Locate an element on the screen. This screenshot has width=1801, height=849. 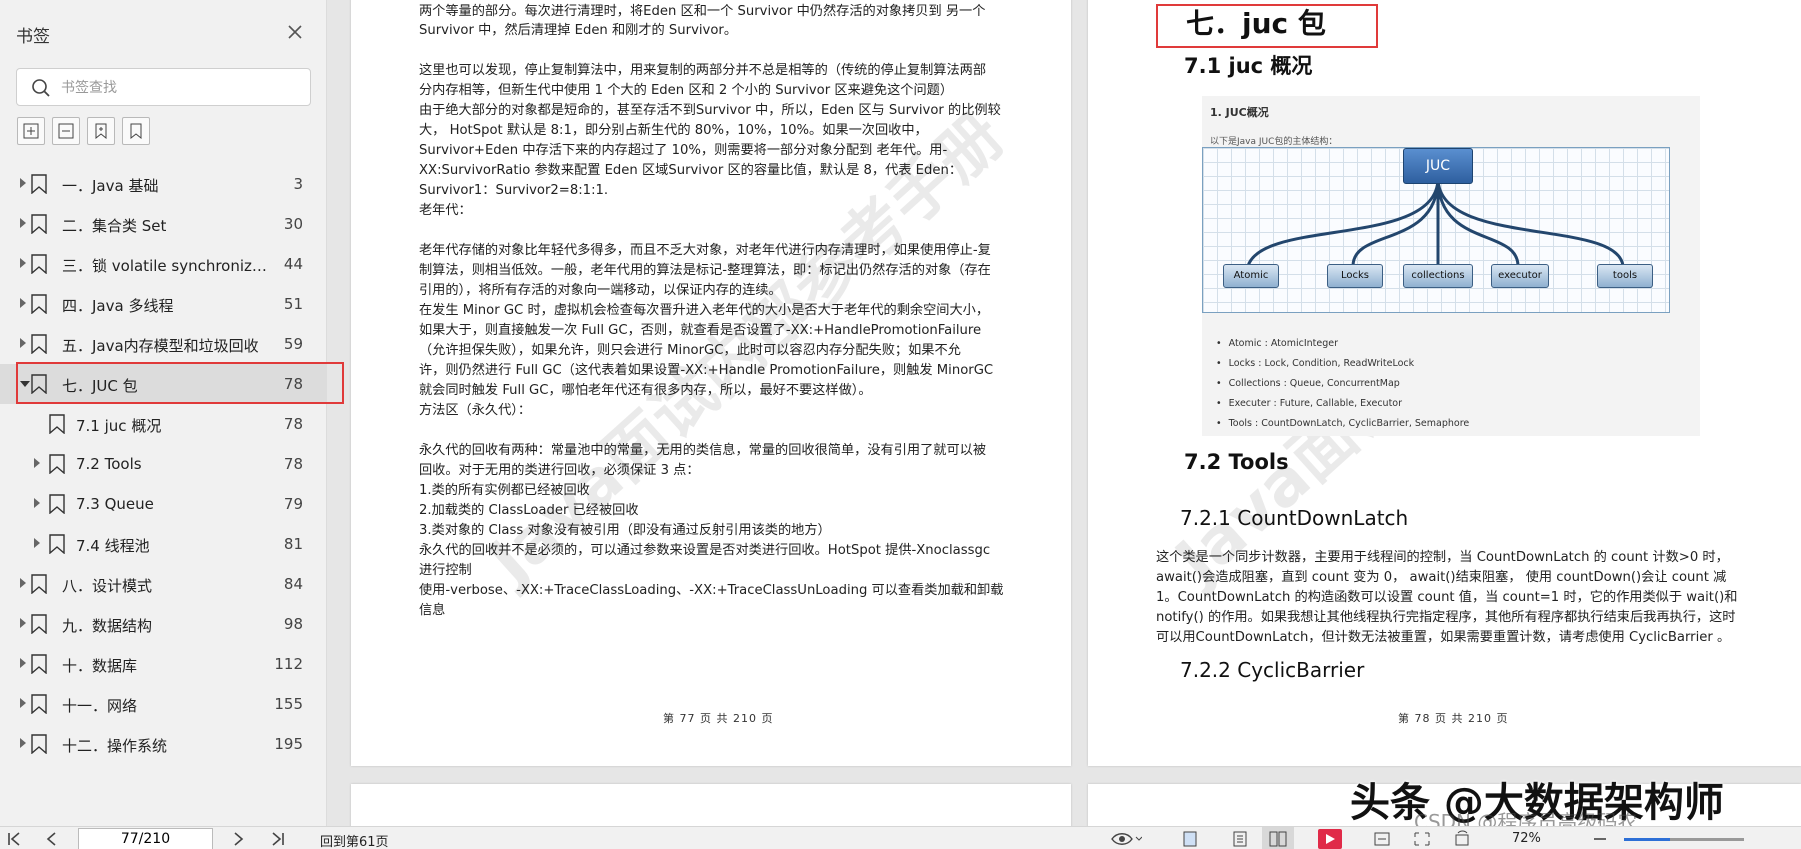
bookmark-item: 二．集合类 Set 30 is located at coordinates (163, 224).